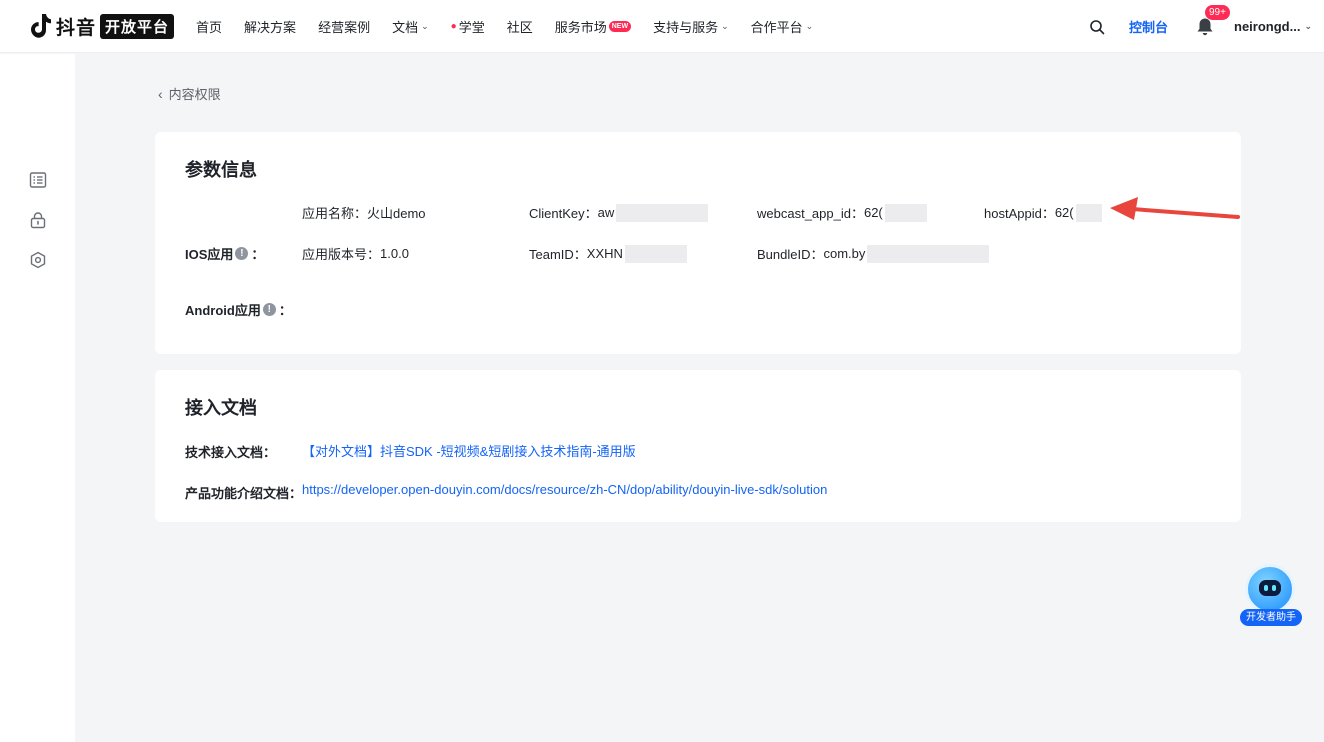 This screenshot has width=1324, height=742. I want to click on assistant-label: 开发者助手, so click(1271, 617).